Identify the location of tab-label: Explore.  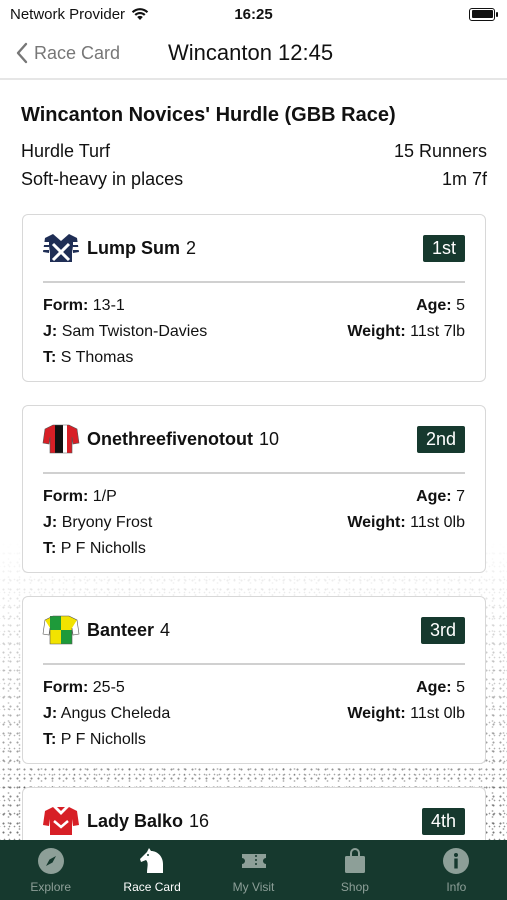
(51, 887).